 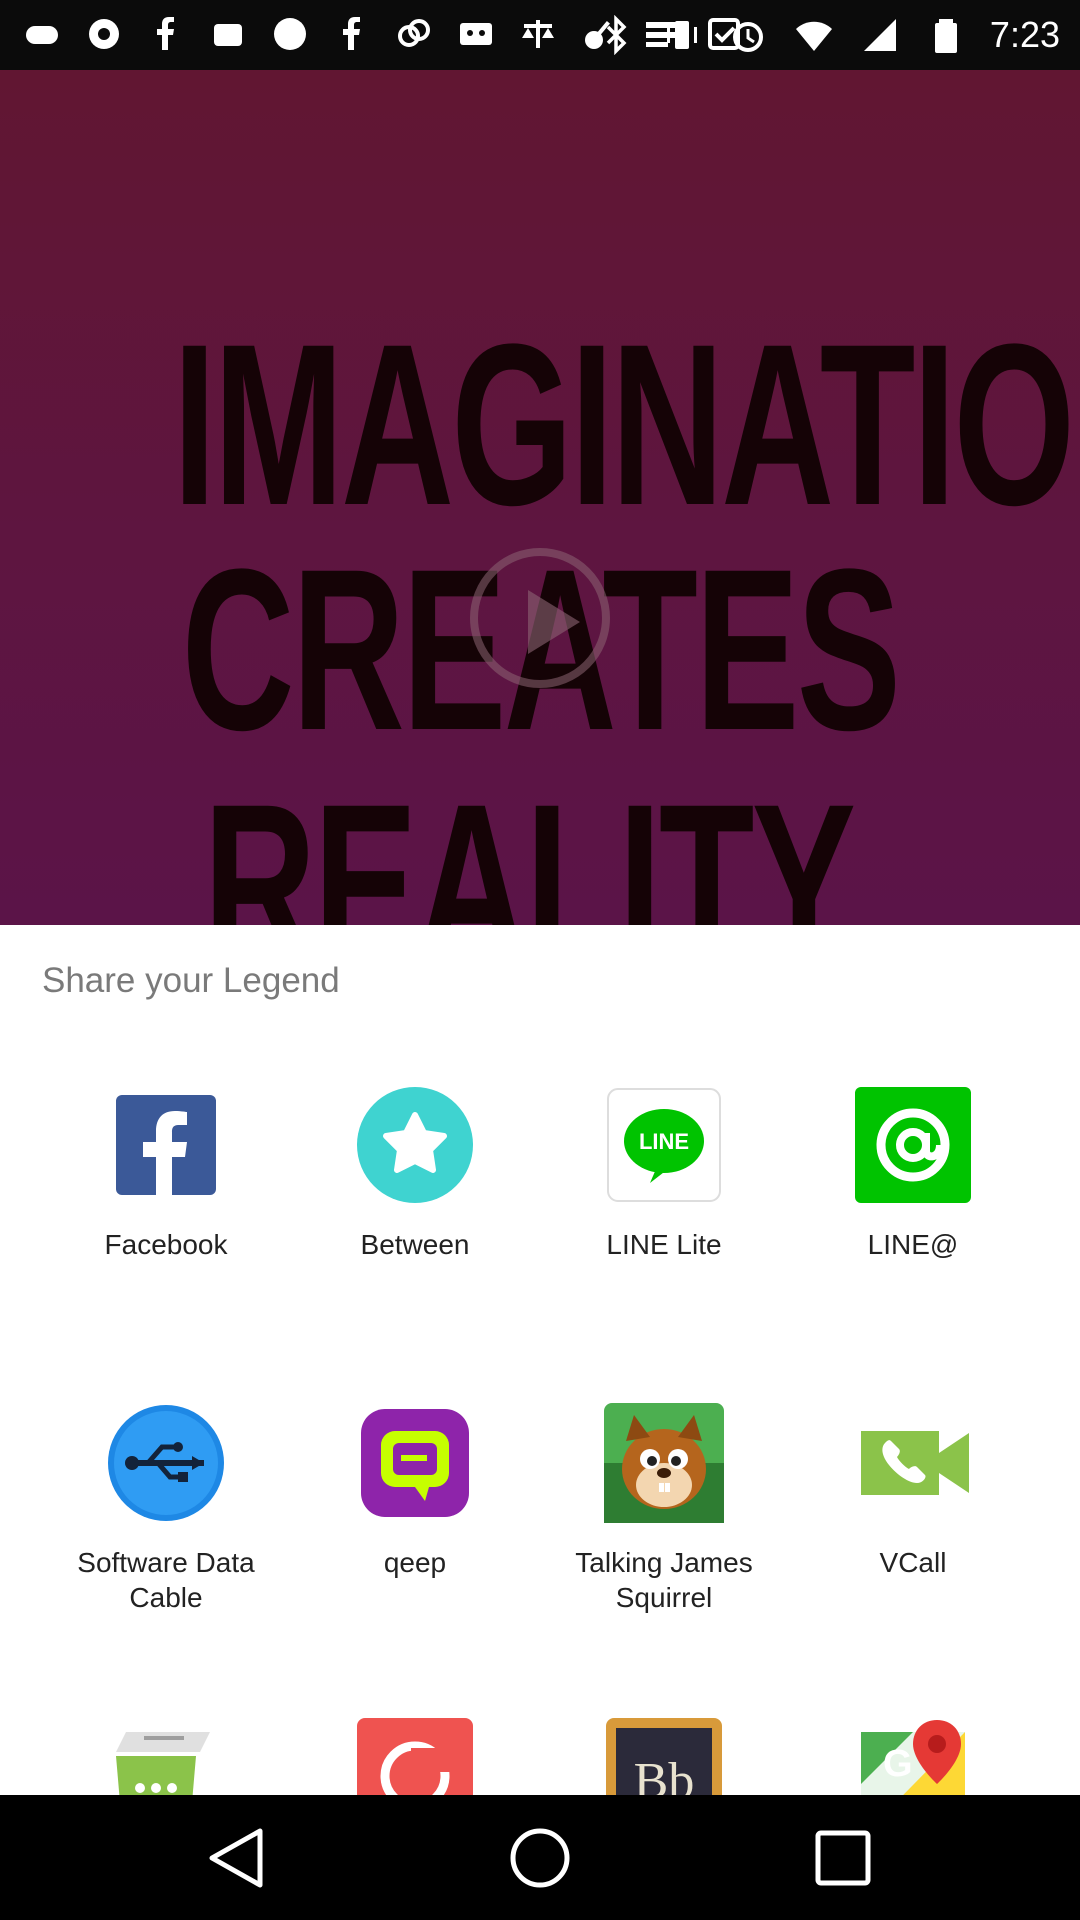 I want to click on back-icon, so click(x=237, y=1858).